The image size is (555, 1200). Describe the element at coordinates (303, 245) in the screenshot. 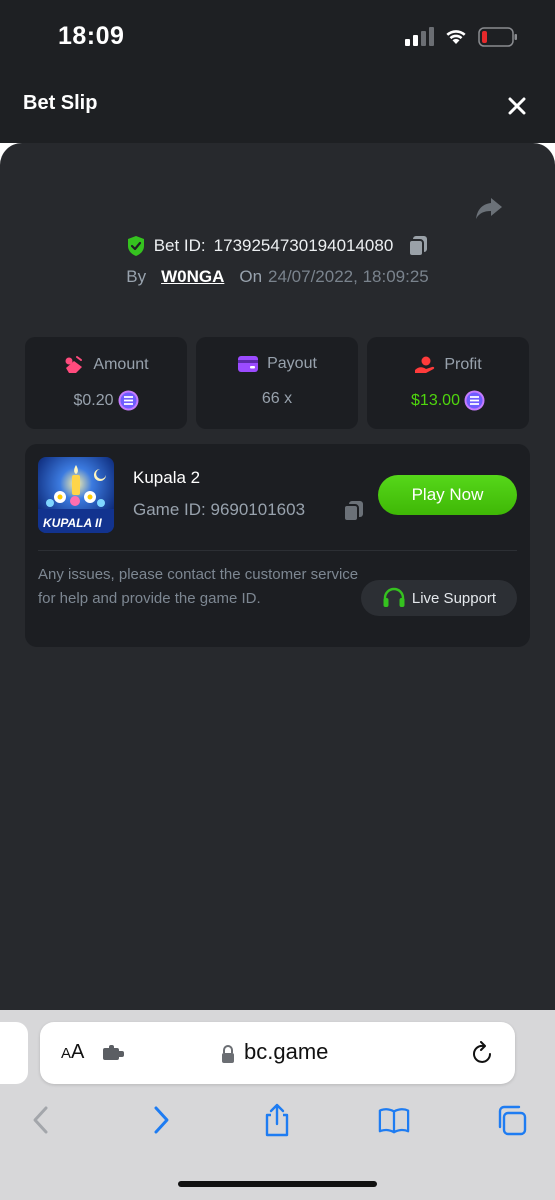

I see `bet-id-value: 1739254730194014080` at that location.